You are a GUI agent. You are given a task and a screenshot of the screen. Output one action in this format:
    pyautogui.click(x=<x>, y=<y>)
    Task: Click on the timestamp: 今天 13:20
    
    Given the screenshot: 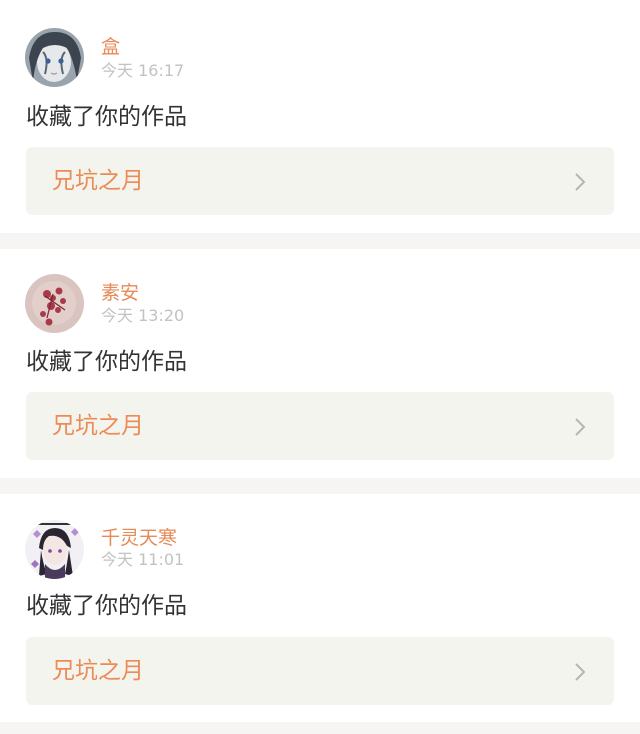 What is the action you would take?
    pyautogui.click(x=143, y=315)
    